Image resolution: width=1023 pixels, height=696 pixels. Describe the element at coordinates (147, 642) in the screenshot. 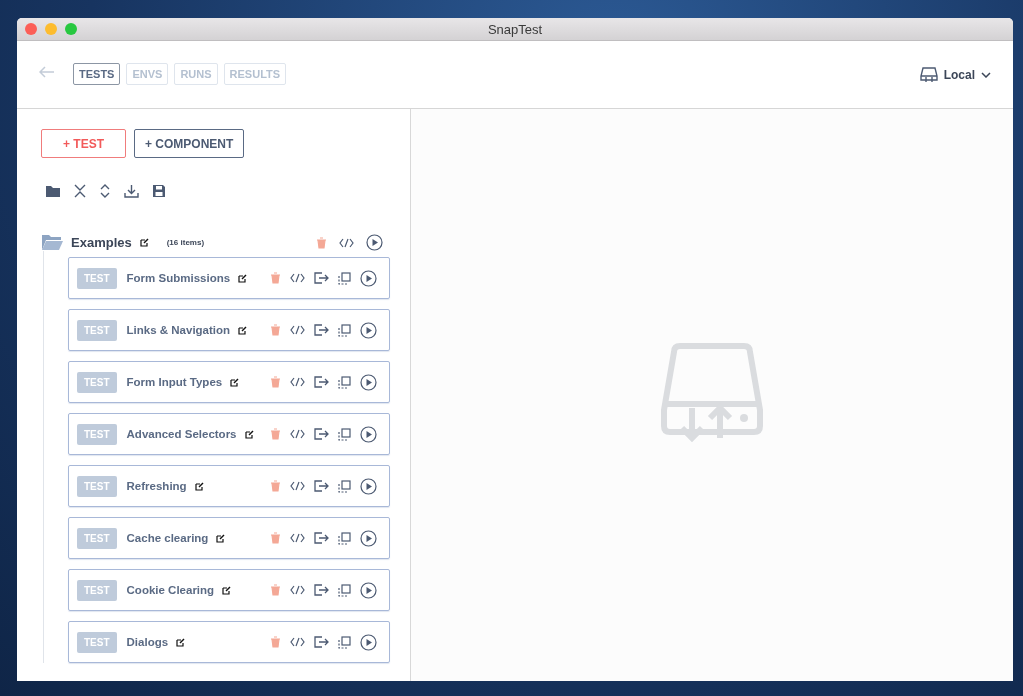

I see `test-name: Dialogs` at that location.